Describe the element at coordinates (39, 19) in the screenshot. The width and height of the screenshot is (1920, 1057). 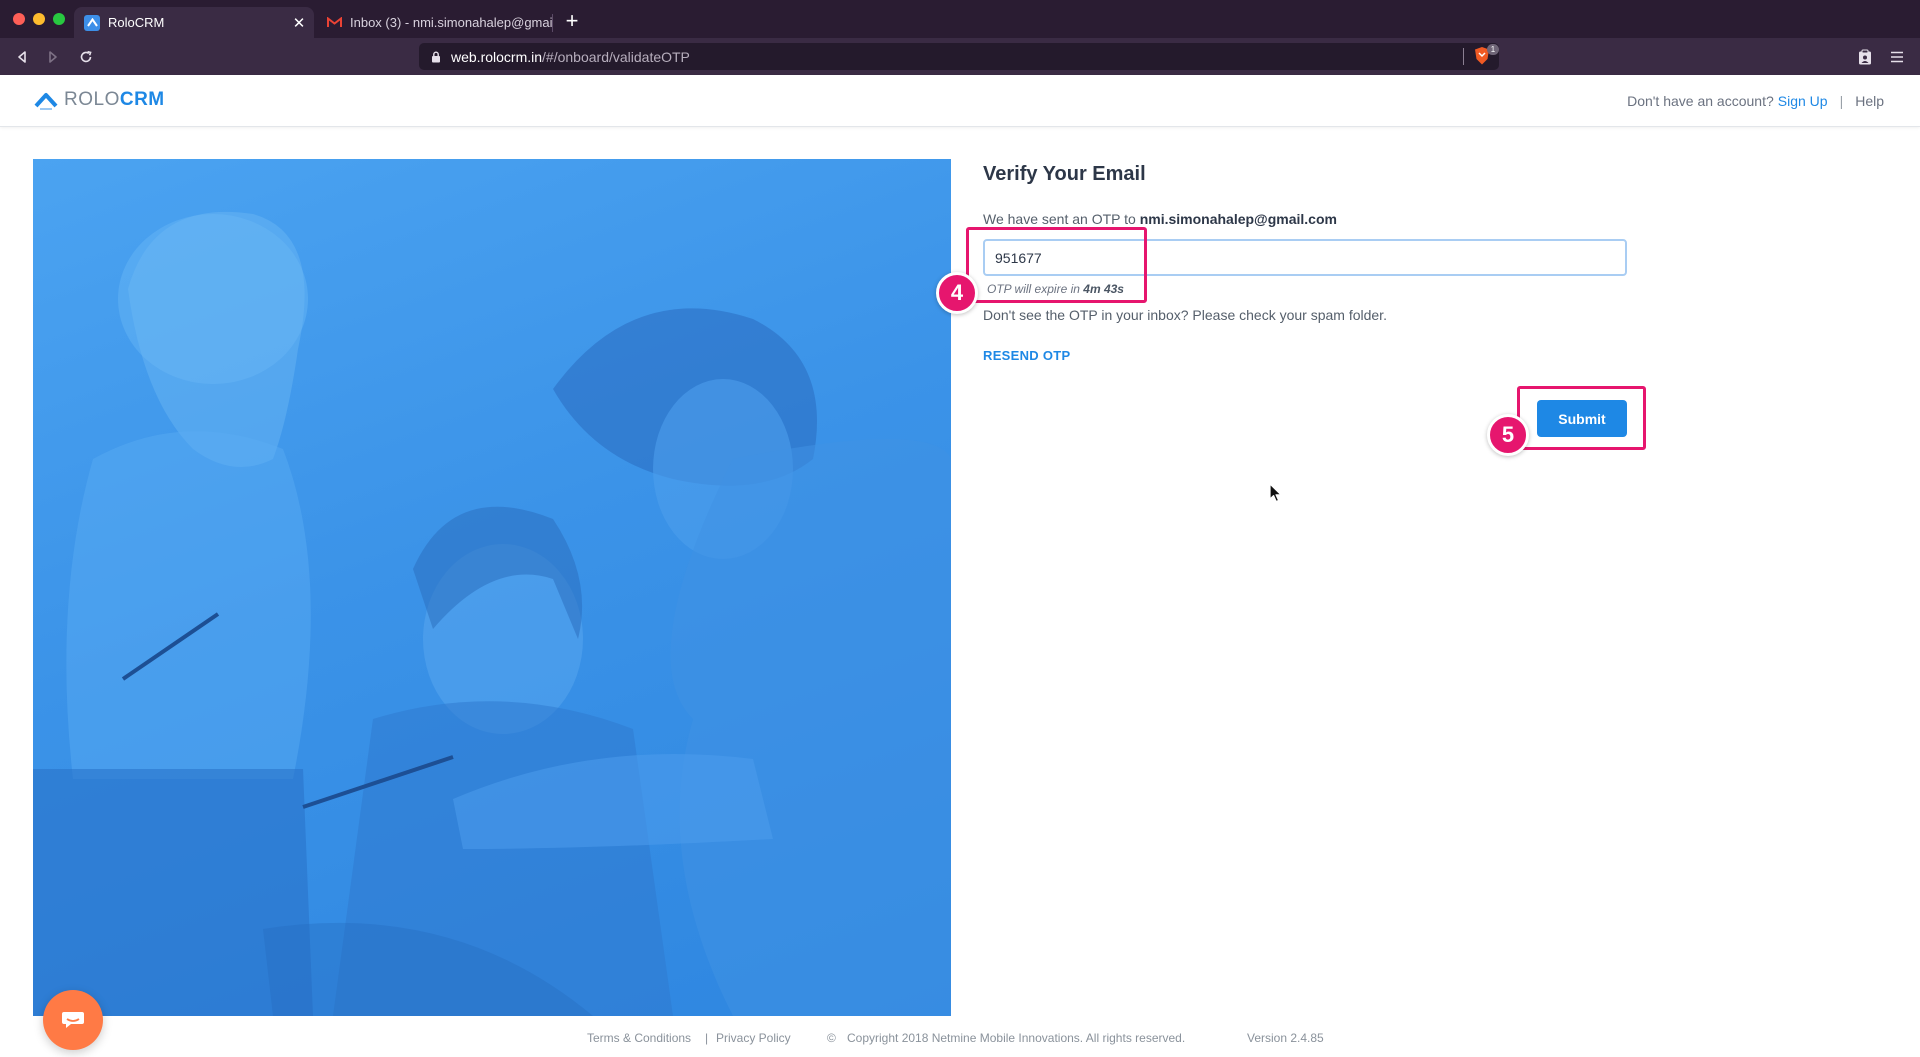
I see `window-minimize-button` at that location.